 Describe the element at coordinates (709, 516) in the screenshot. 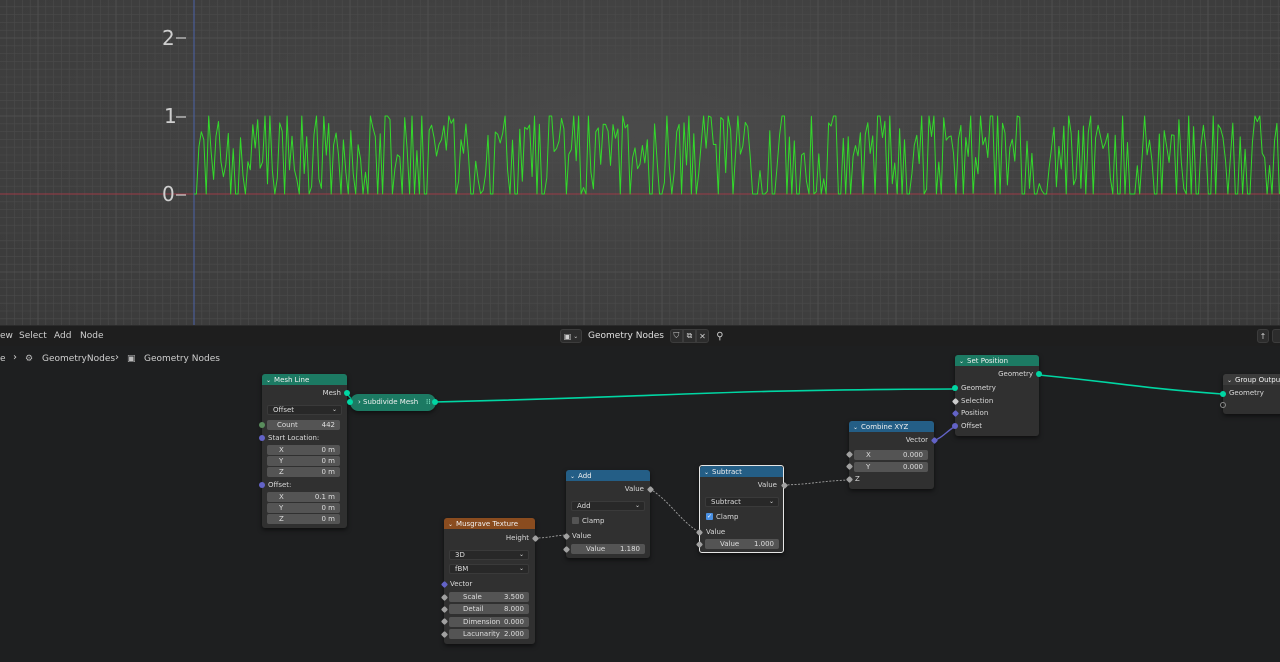

I see `clamp-checkbox: ✓` at that location.